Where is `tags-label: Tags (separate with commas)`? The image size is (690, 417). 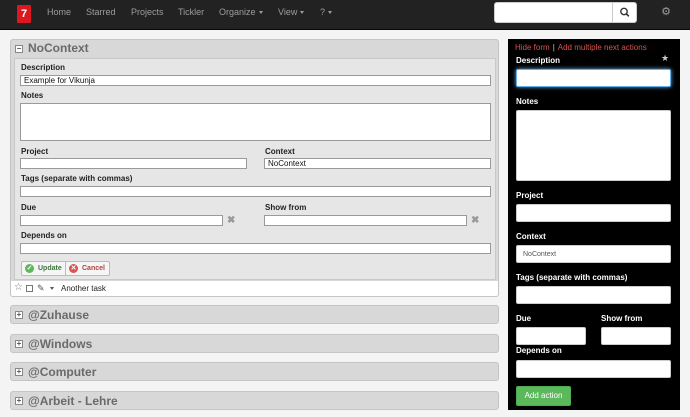 tags-label: Tags (separate with commas) is located at coordinates (77, 178).